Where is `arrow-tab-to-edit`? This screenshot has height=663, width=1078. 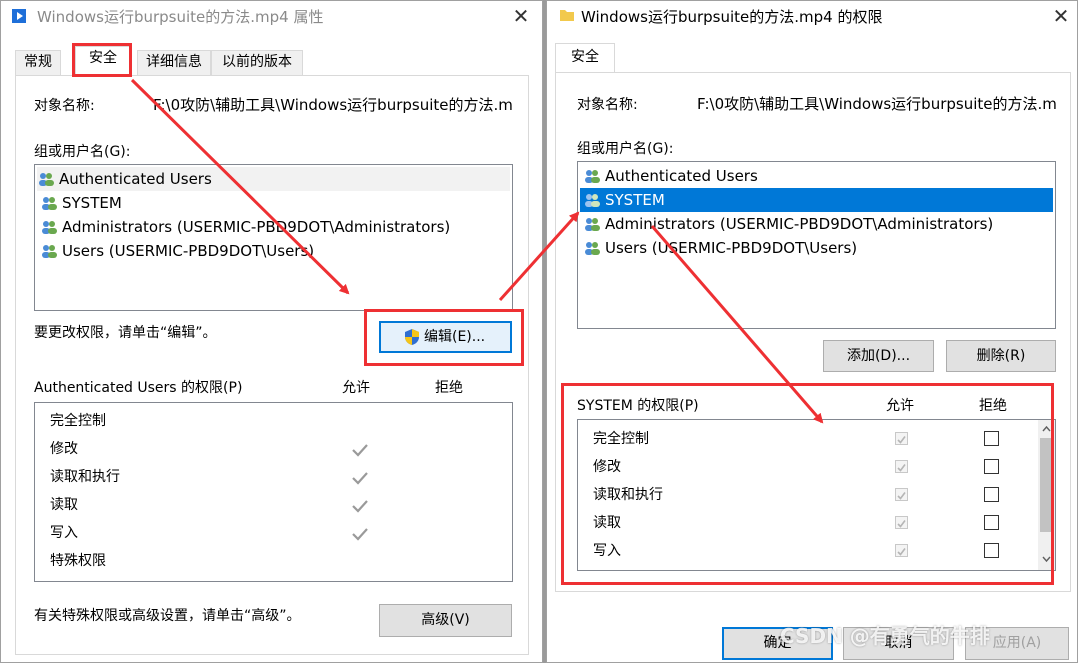 arrow-tab-to-edit is located at coordinates (240, 186).